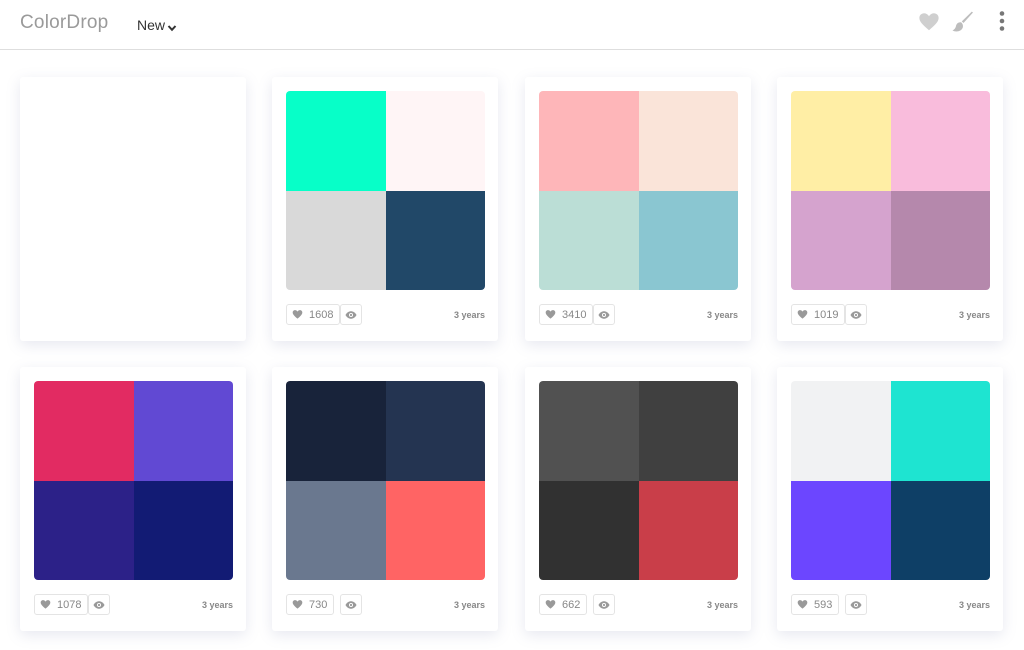 The height and width of the screenshot is (650, 1024). I want to click on like-button: 3410, so click(566, 314).